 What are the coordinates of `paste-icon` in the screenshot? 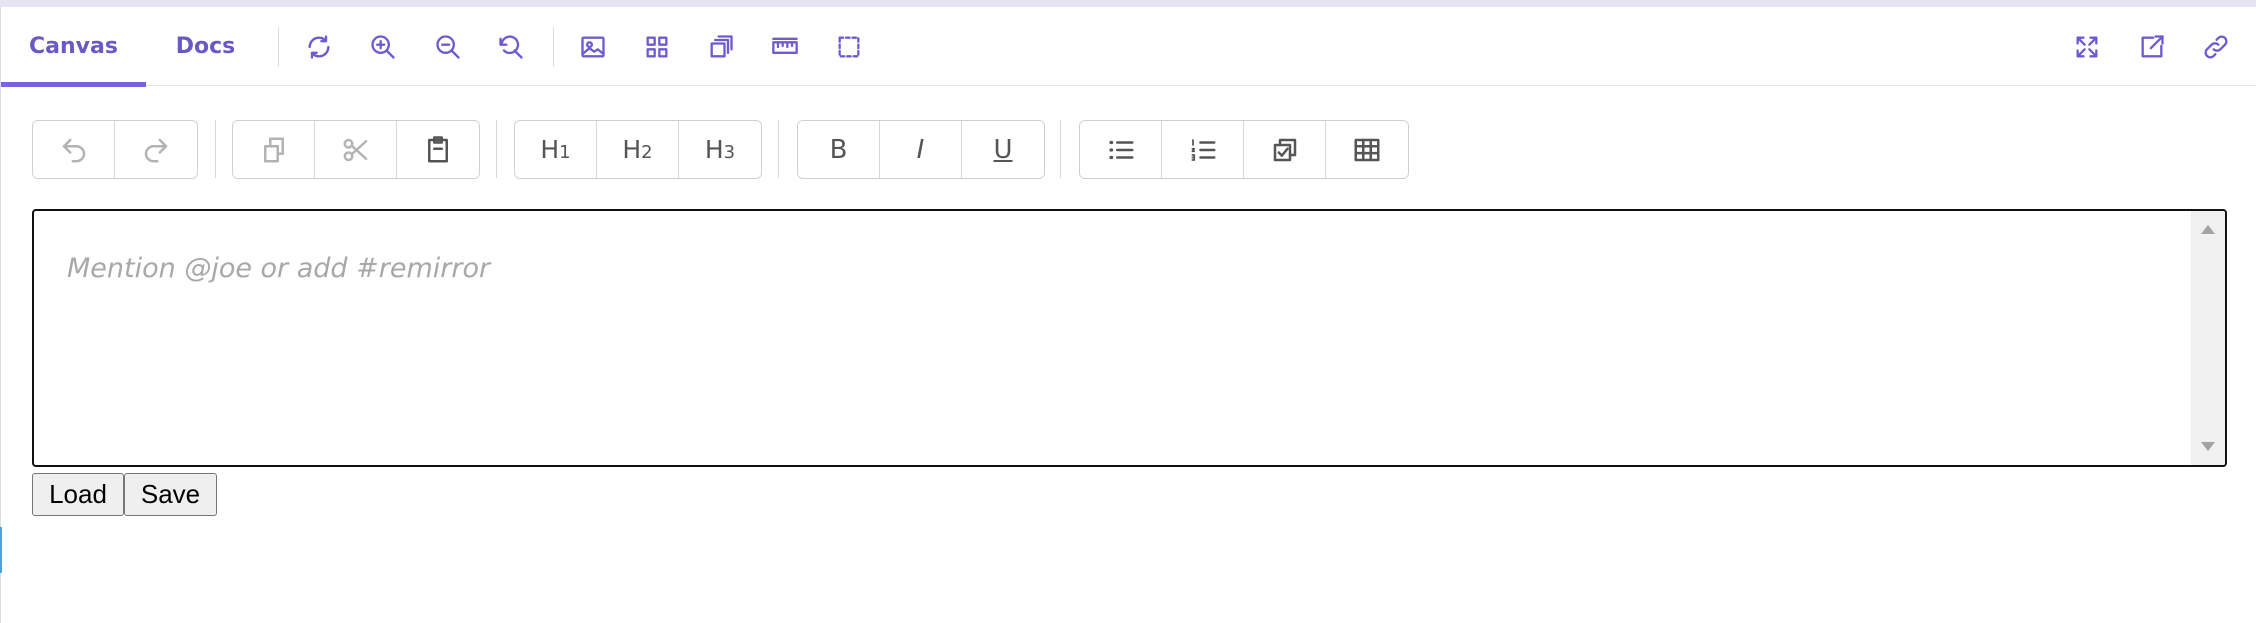 It's located at (438, 148).